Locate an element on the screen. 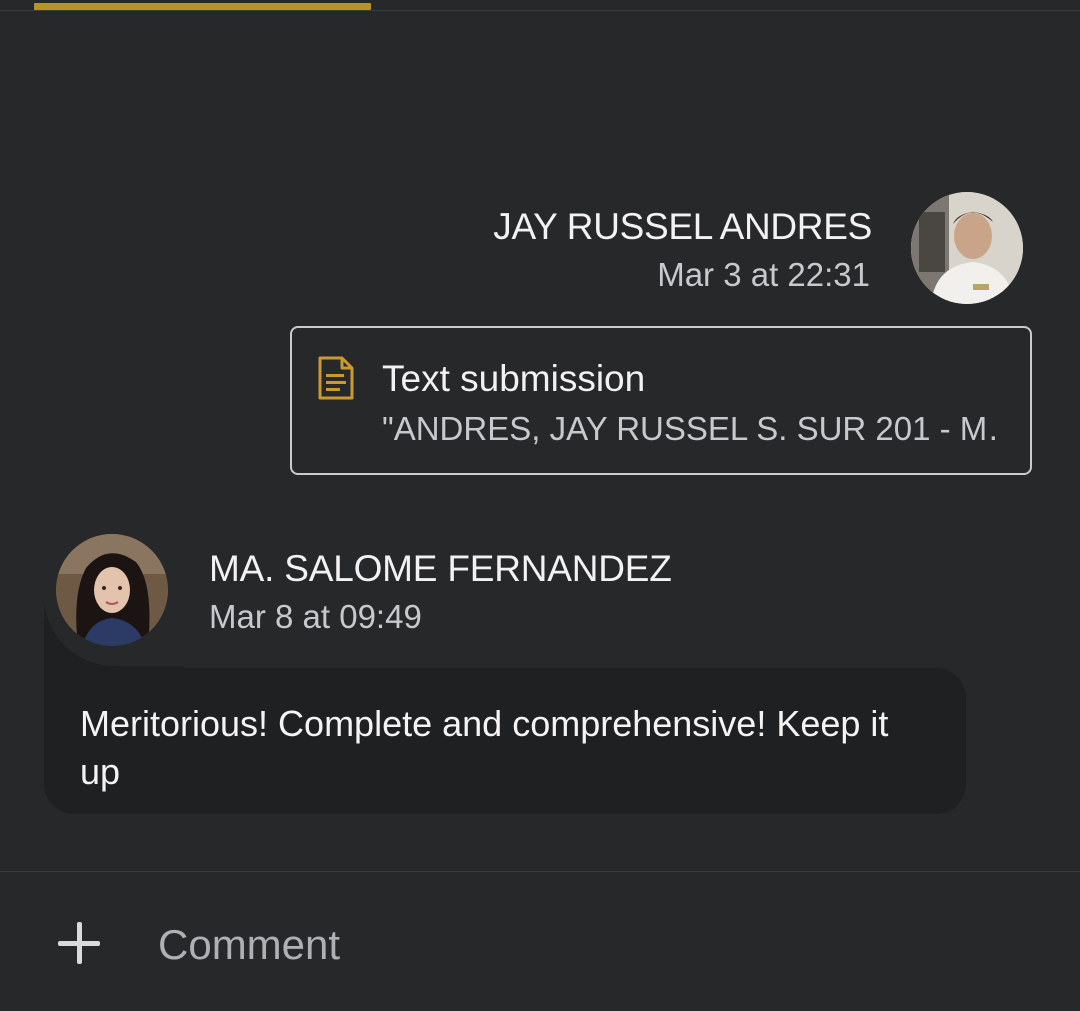 This screenshot has height=1011, width=1080. composer-divider is located at coordinates (540, 871).